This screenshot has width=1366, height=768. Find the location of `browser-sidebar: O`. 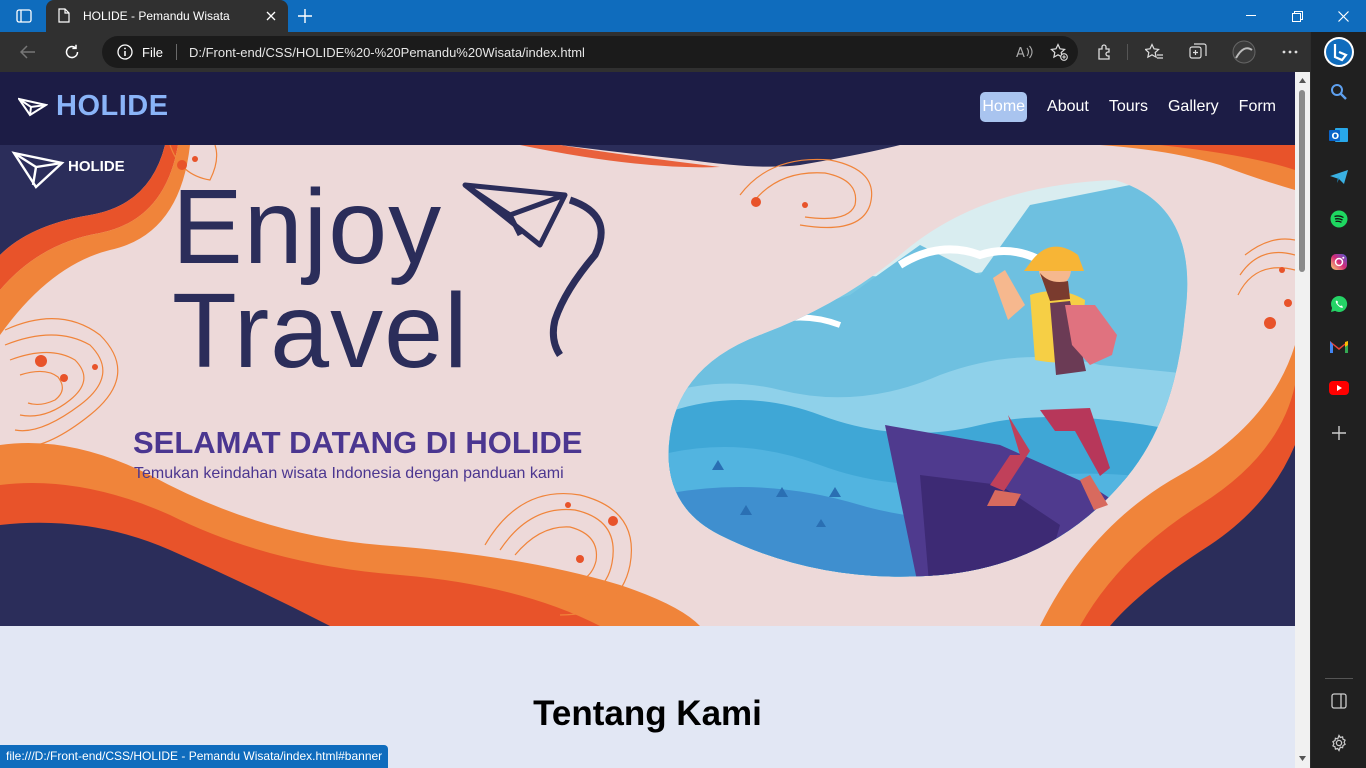

browser-sidebar: O is located at coordinates (1338, 400).